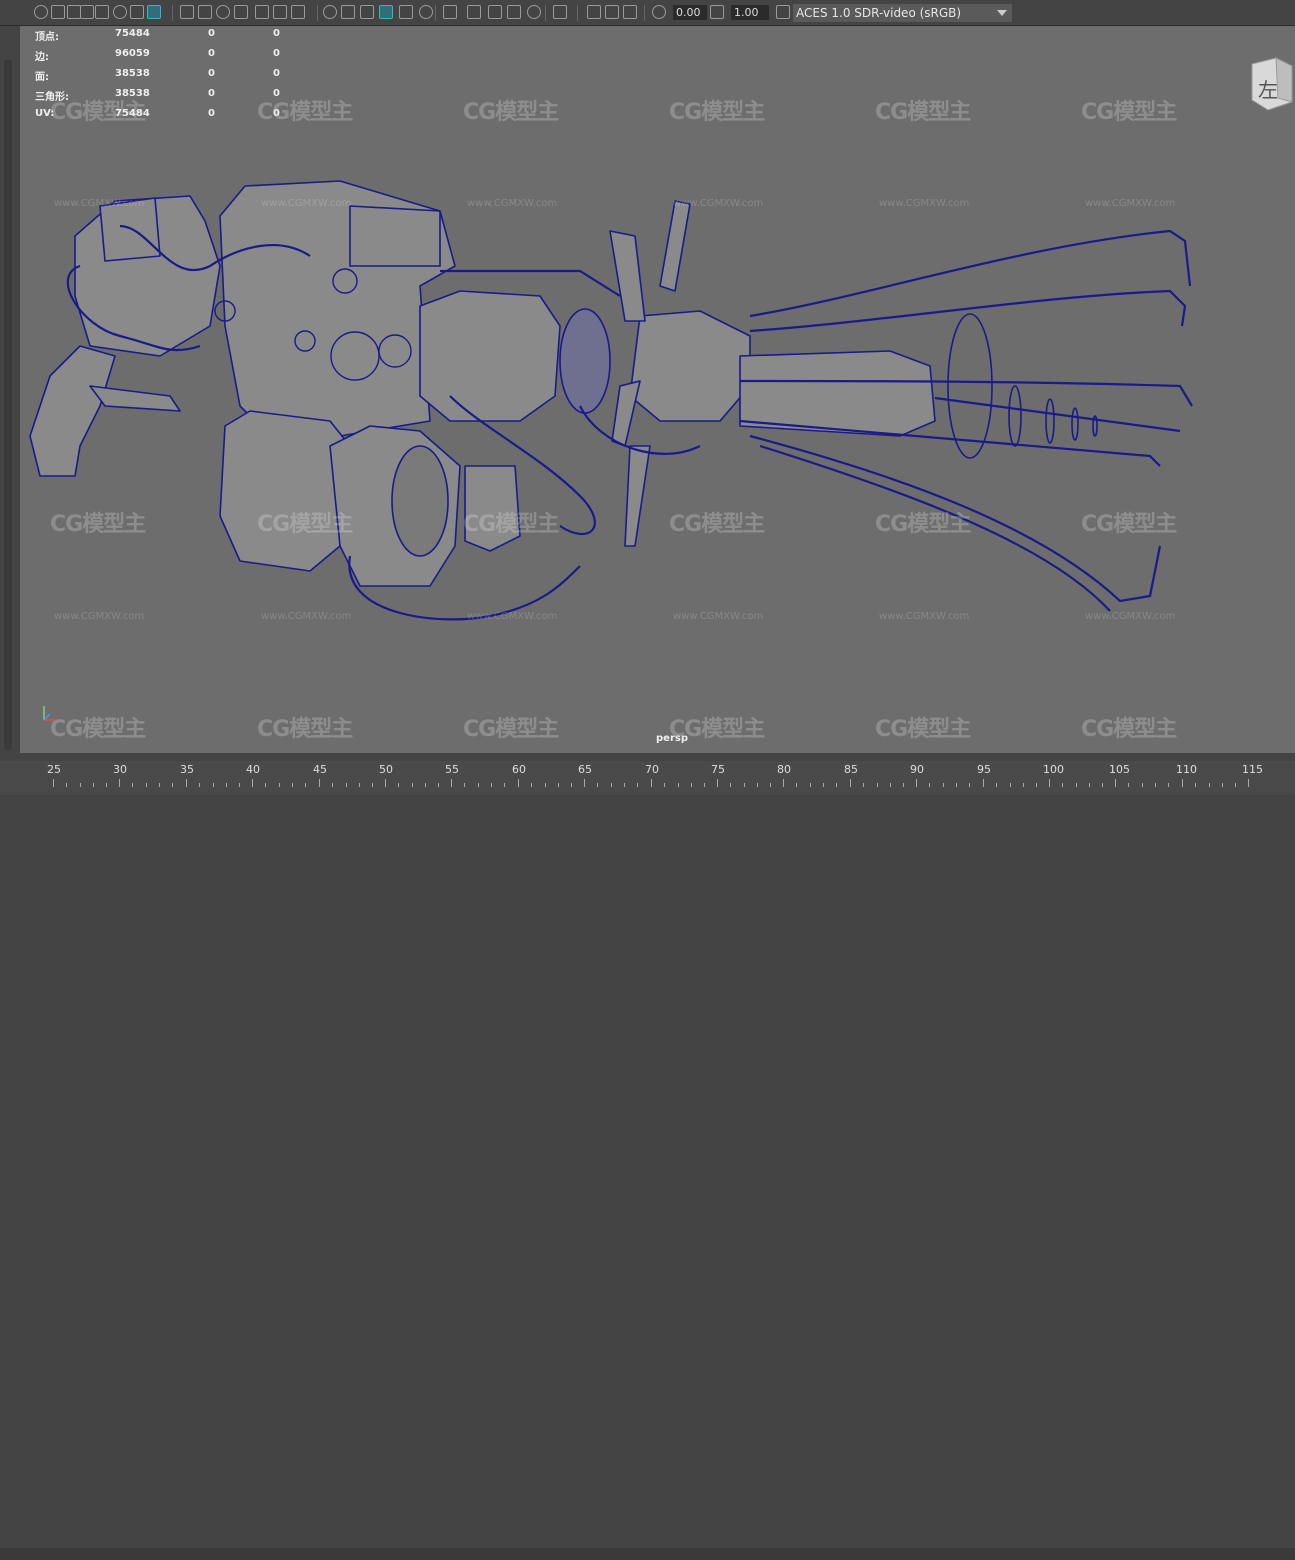 The height and width of the screenshot is (1560, 1295). Describe the element at coordinates (42, 77) in the screenshot. I see `hud-label: 面:` at that location.